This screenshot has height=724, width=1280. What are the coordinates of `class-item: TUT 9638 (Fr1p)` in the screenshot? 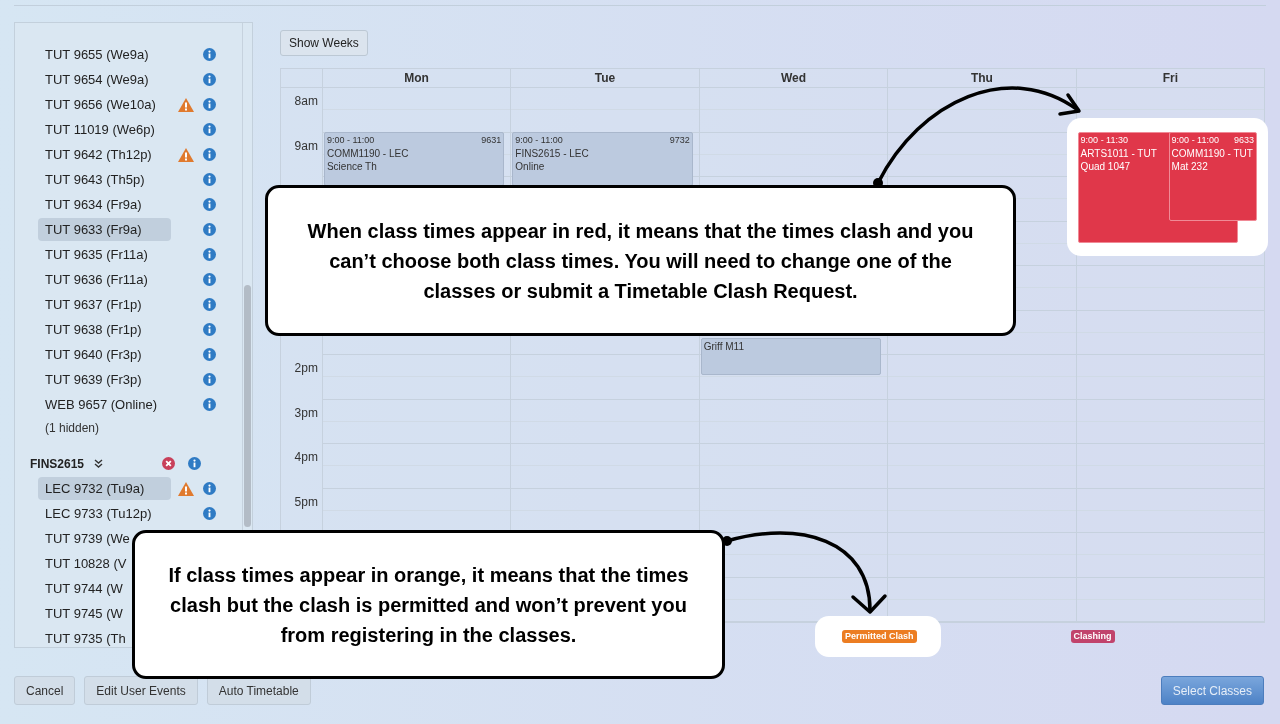 It's located at (104, 329).